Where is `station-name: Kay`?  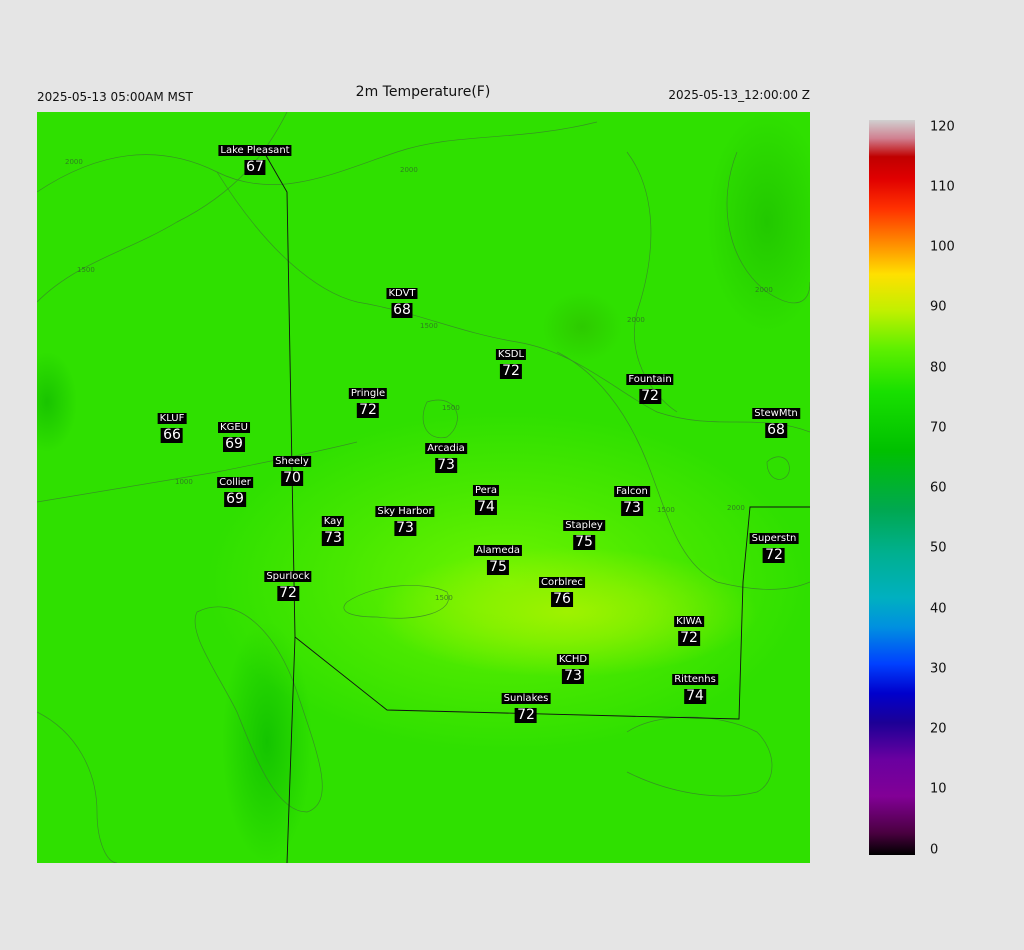 station-name: Kay is located at coordinates (333, 521).